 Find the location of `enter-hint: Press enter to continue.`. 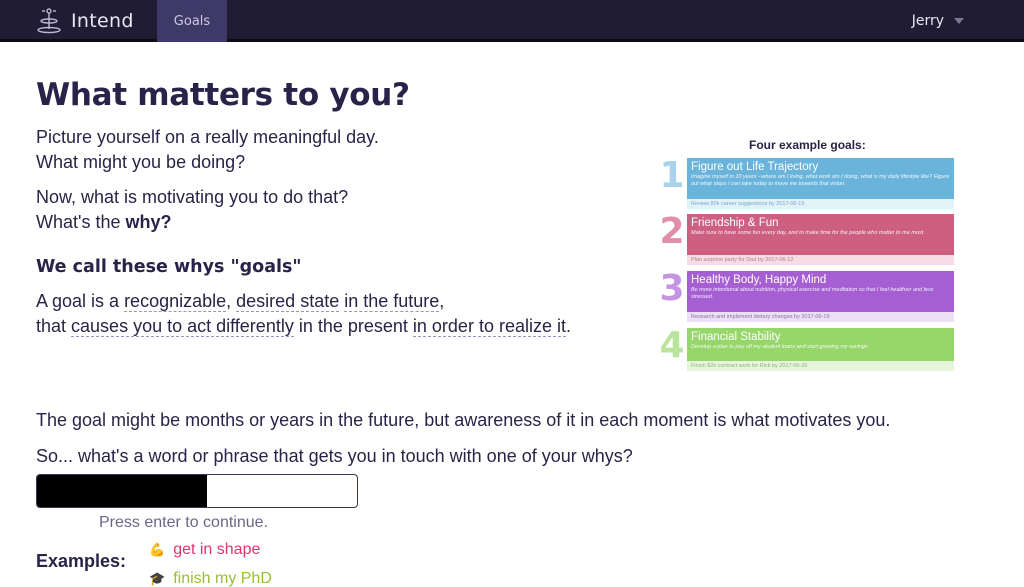

enter-hint: Press enter to continue. is located at coordinates (183, 522).